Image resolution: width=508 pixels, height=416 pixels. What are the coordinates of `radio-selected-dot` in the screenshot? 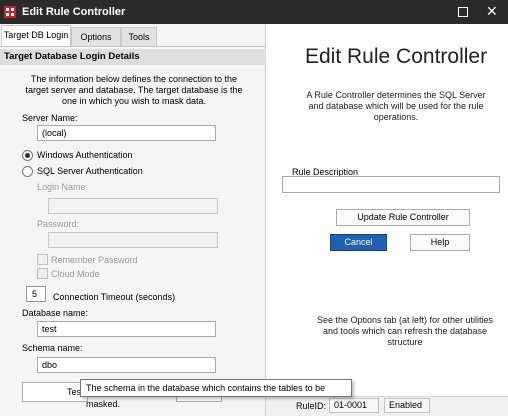 It's located at (27, 155).